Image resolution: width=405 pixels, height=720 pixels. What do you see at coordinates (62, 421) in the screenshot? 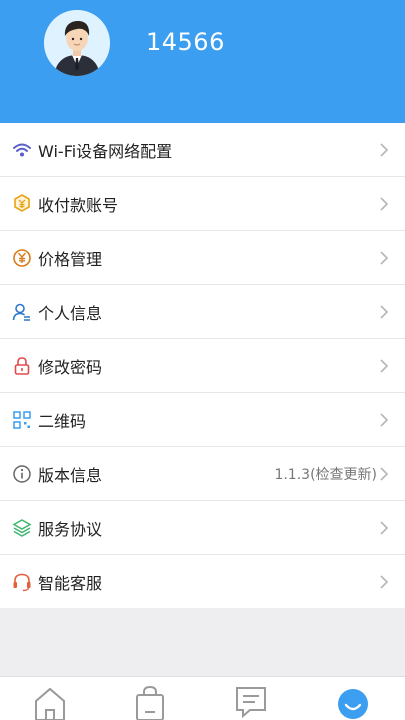
I see `menu-item-label: 二维码` at bounding box center [62, 421].